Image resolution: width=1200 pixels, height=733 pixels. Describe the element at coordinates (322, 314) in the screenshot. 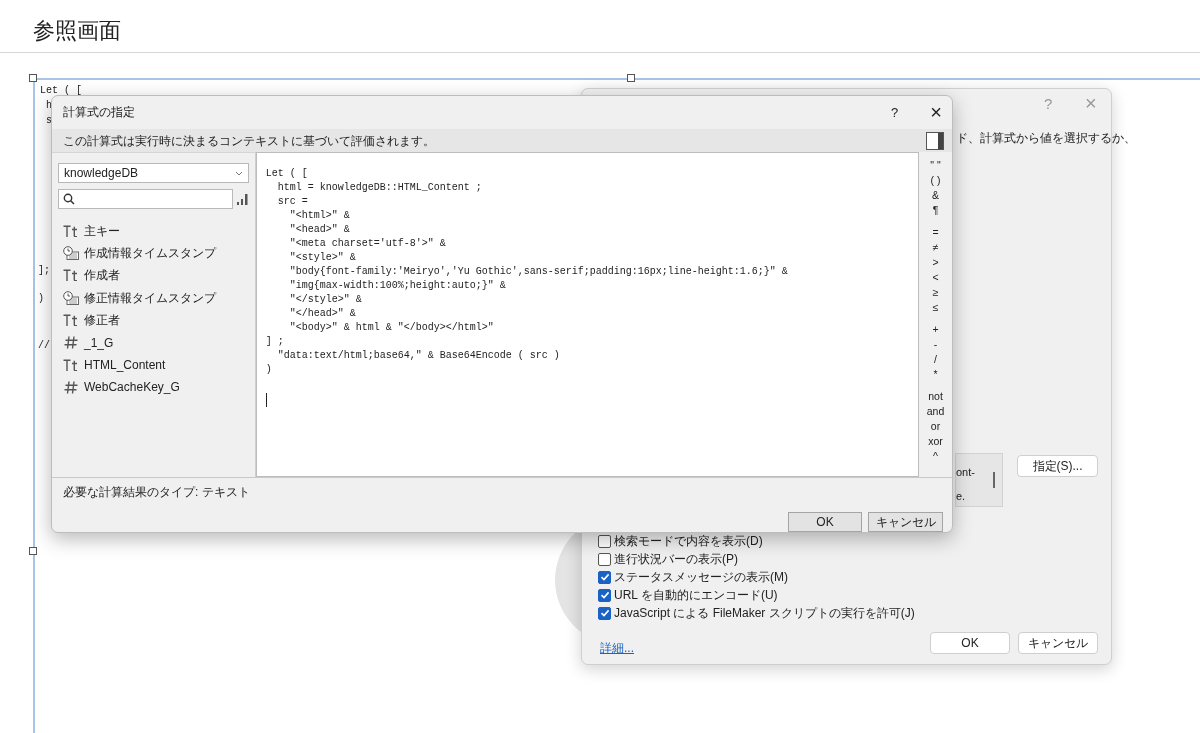

I see `code-line: "</head>" &` at that location.